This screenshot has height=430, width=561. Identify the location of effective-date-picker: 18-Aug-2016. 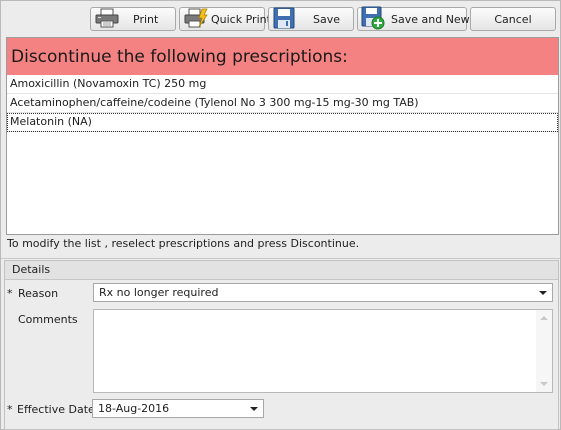
(178, 408).